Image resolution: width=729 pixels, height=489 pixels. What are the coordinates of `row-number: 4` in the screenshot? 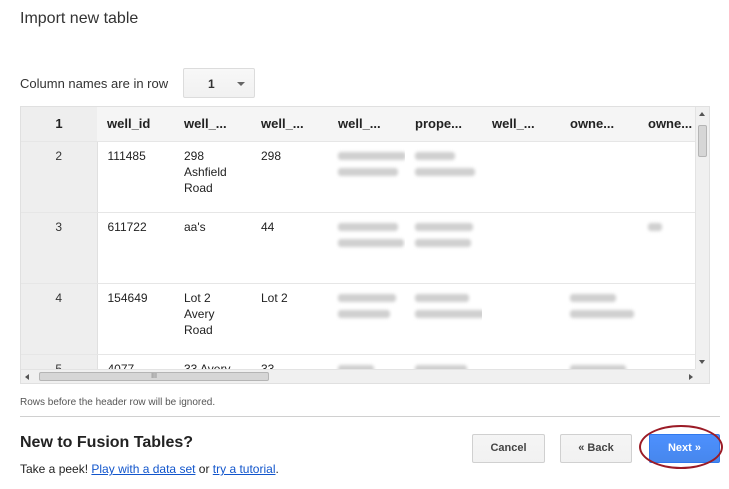 It's located at (59, 319).